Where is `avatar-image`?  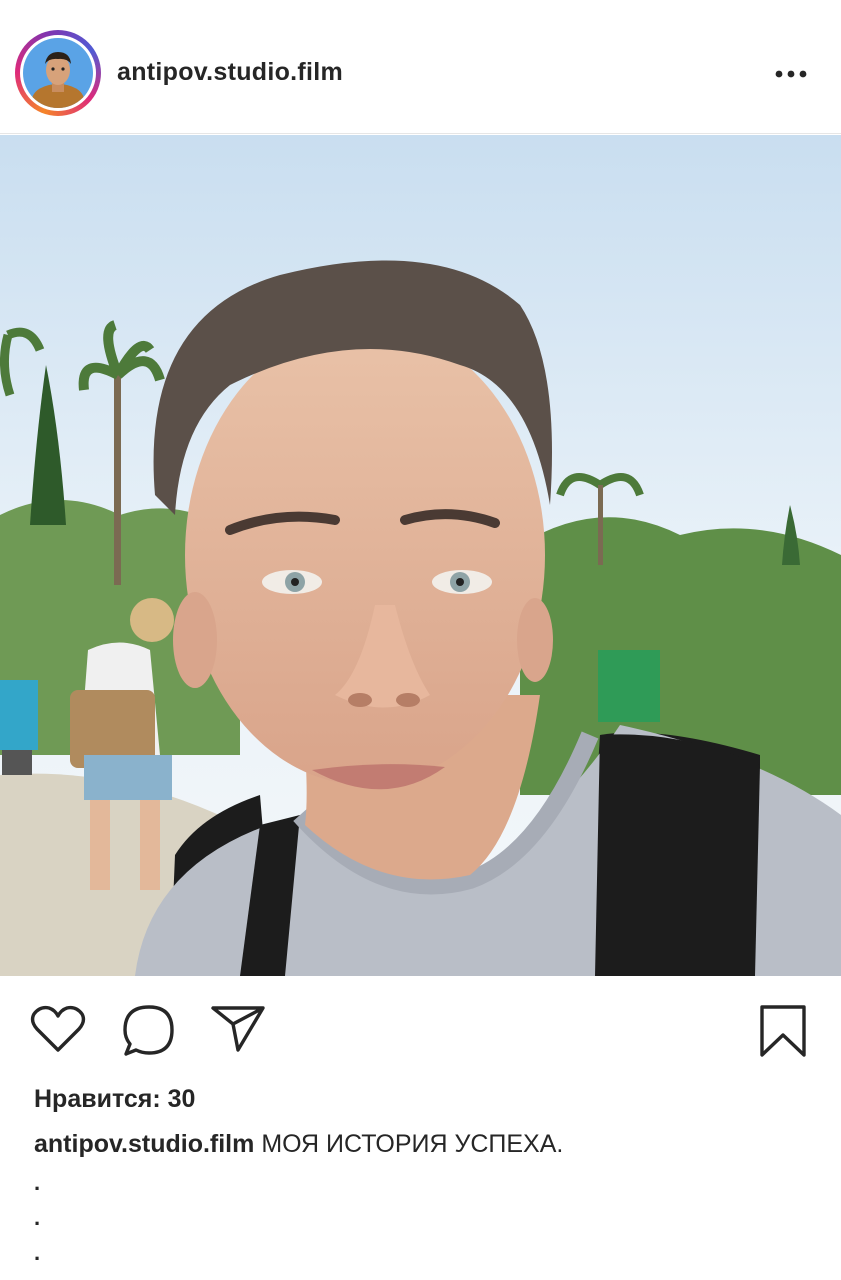 avatar-image is located at coordinates (58, 73).